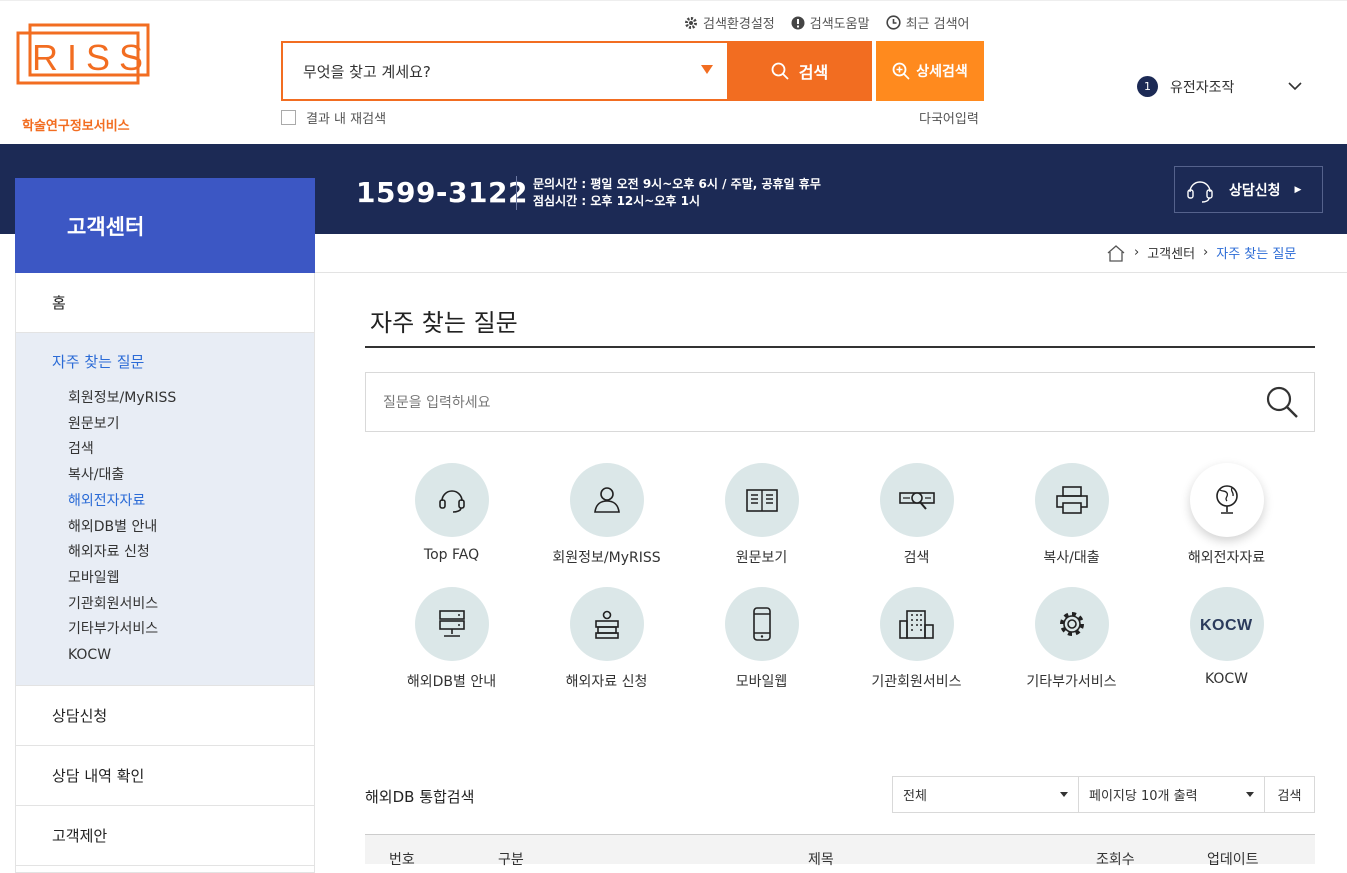 This screenshot has width=1347, height=873. What do you see at coordinates (165, 716) in the screenshot?
I see `sidebar-item-consult: 상담신청` at bounding box center [165, 716].